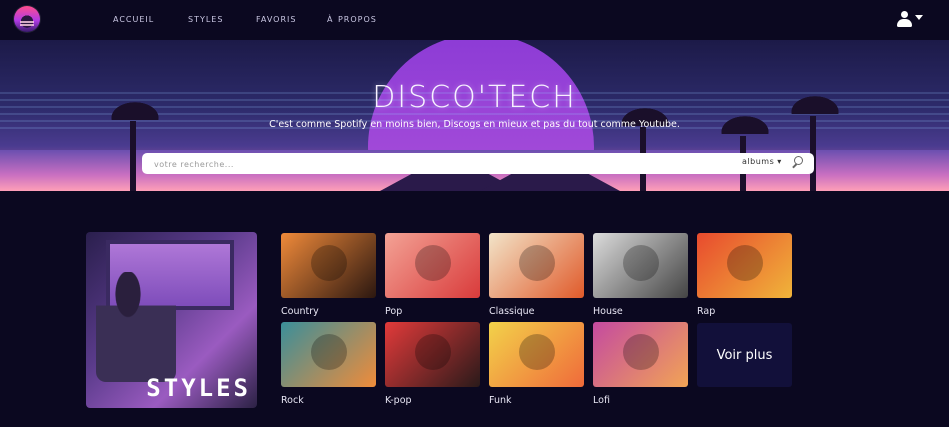 The height and width of the screenshot is (427, 949). I want to click on genre-tile-rap, so click(744, 265).